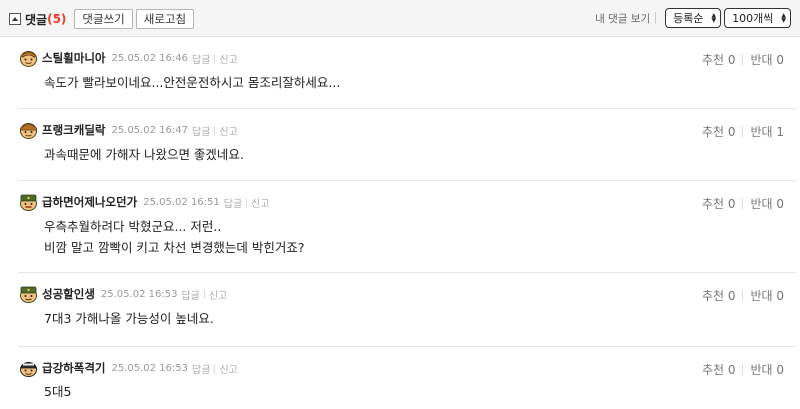 The image size is (800, 409). I want to click on comments-title: 댓글, so click(36, 19).